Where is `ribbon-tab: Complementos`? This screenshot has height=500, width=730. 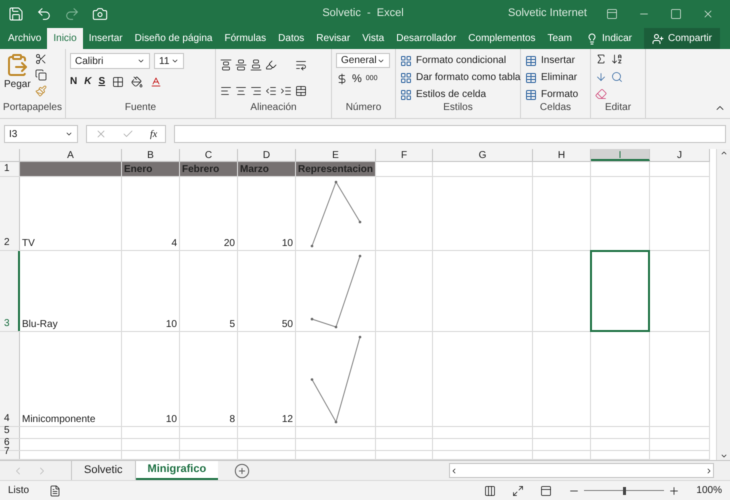 ribbon-tab: Complementos is located at coordinates (502, 38).